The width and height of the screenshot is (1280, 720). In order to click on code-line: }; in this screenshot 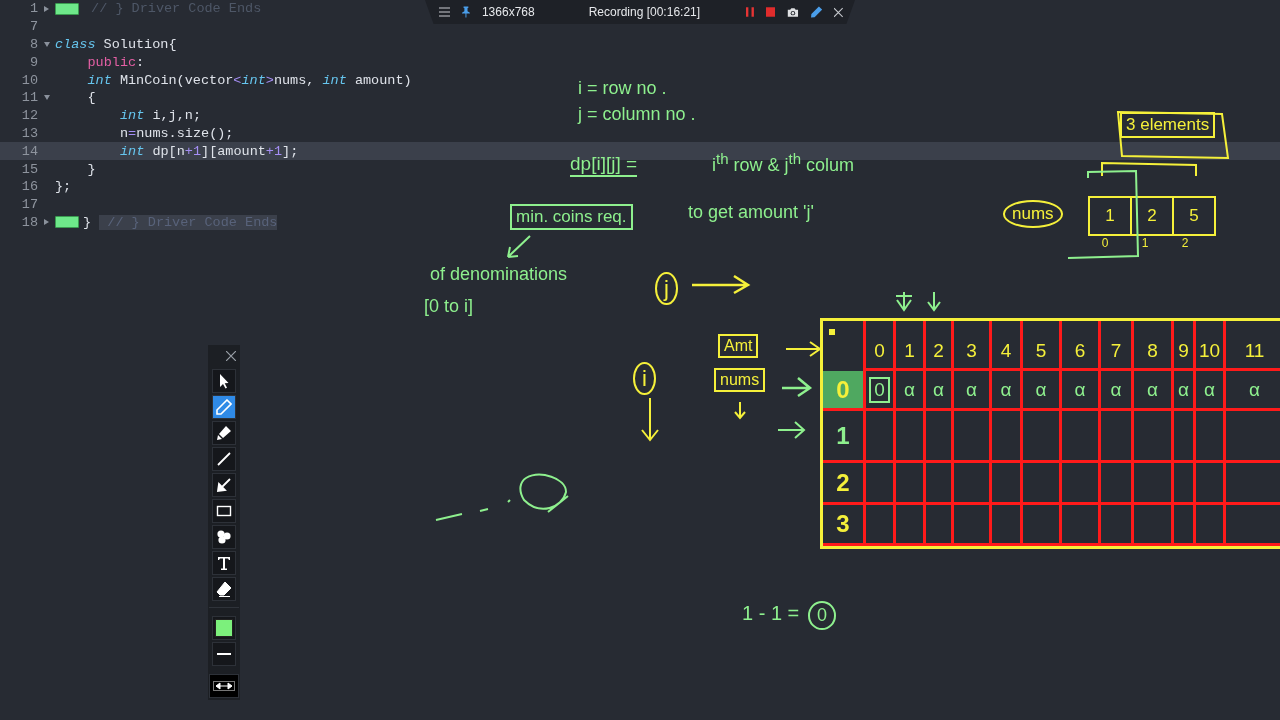, I will do `click(63, 187)`.